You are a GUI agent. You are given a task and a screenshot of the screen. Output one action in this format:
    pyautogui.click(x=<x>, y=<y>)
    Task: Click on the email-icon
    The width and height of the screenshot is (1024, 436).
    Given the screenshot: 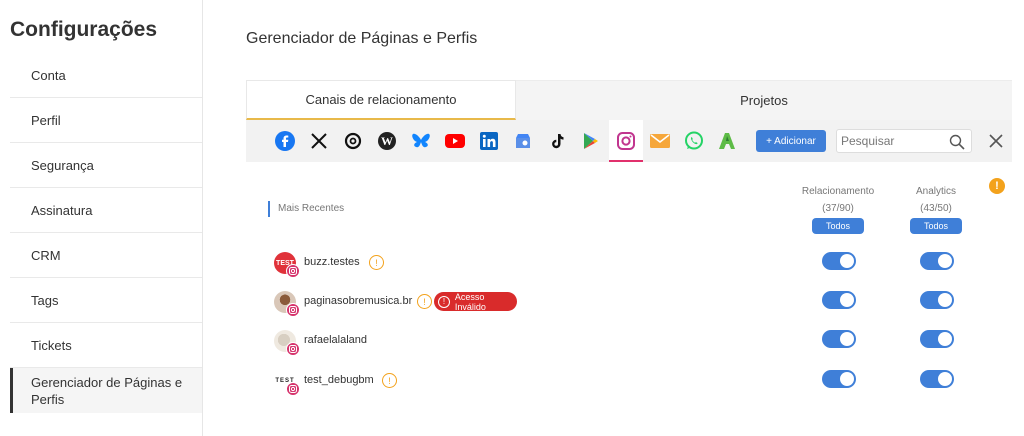 What is the action you would take?
    pyautogui.click(x=660, y=141)
    